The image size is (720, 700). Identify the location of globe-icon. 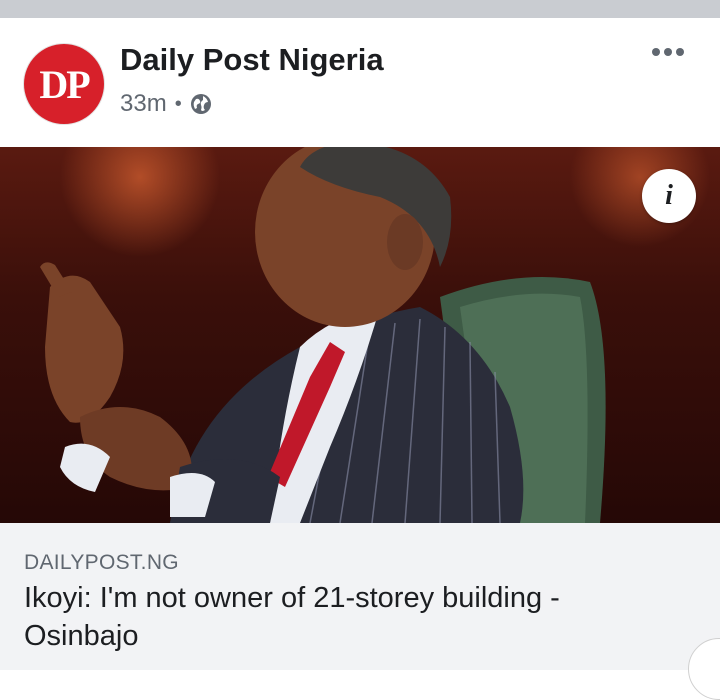
(201, 104).